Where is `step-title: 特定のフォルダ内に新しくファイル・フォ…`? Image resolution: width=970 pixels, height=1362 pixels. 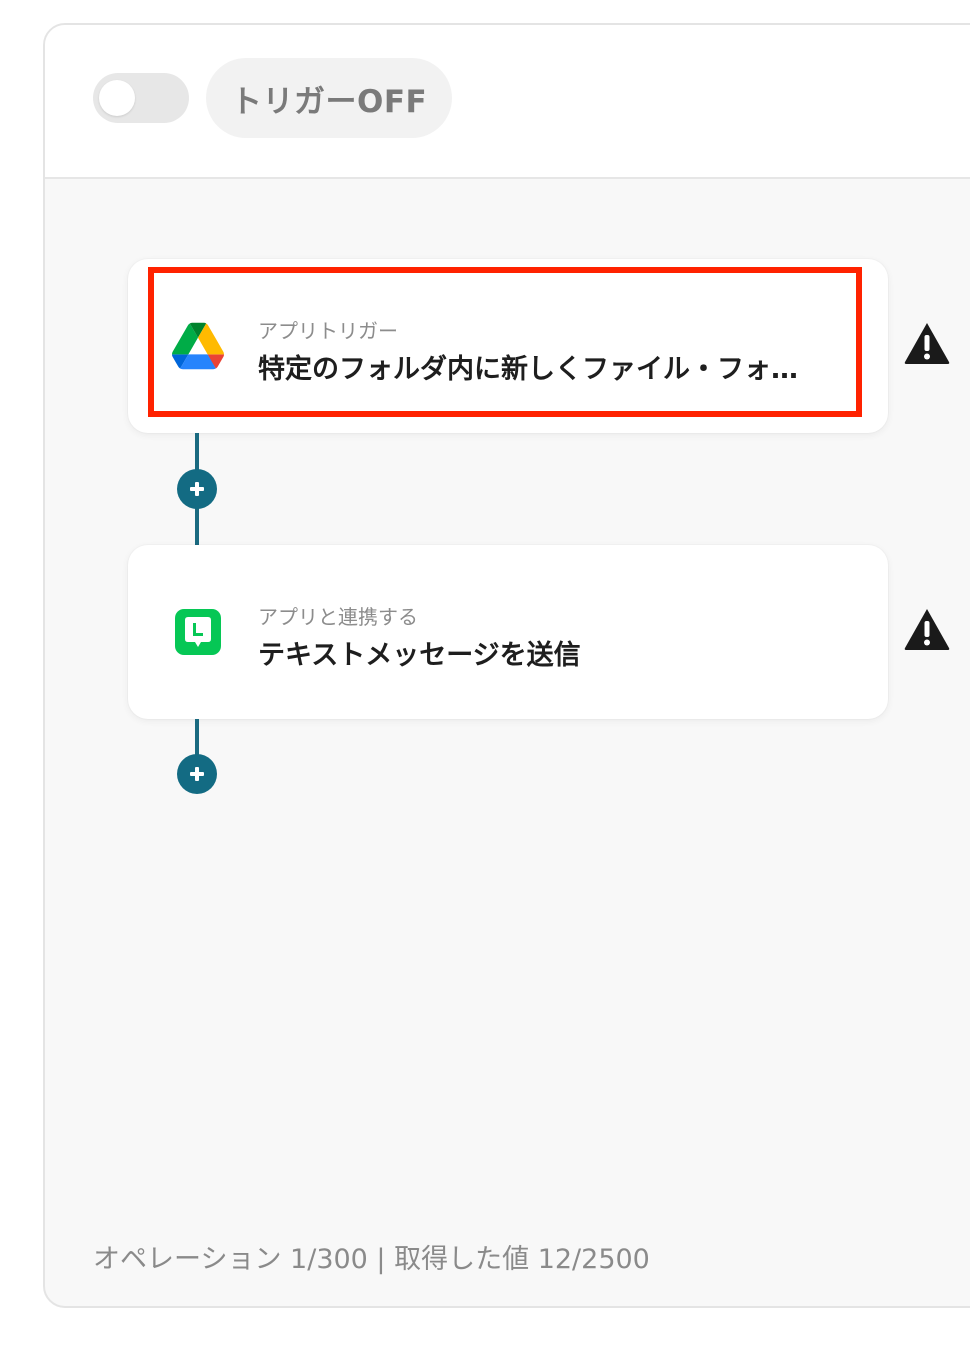 step-title: 特定のフォルダ内に新しくファイル・フォ… is located at coordinates (528, 369).